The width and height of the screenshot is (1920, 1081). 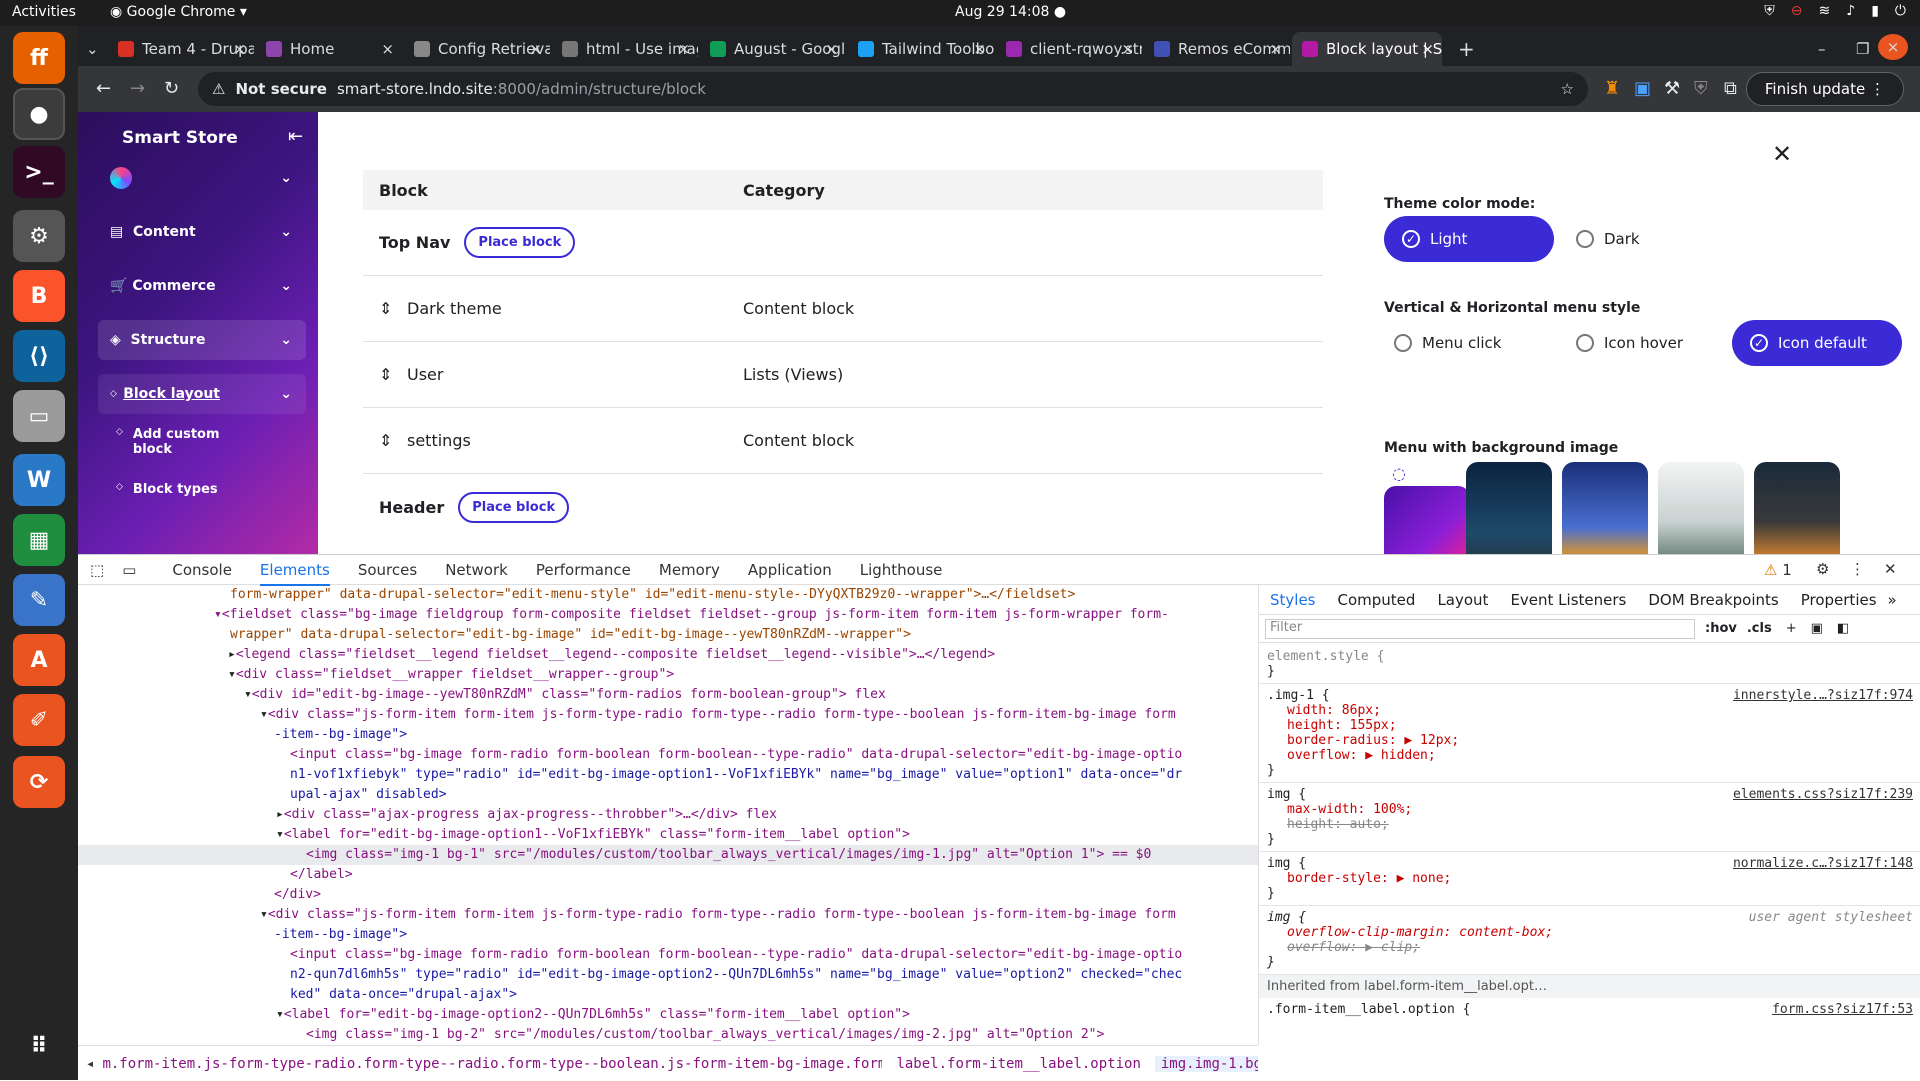 I want to click on sidebar-subitem-add-custom-block: ◇ Add custom block, so click(x=176, y=442).